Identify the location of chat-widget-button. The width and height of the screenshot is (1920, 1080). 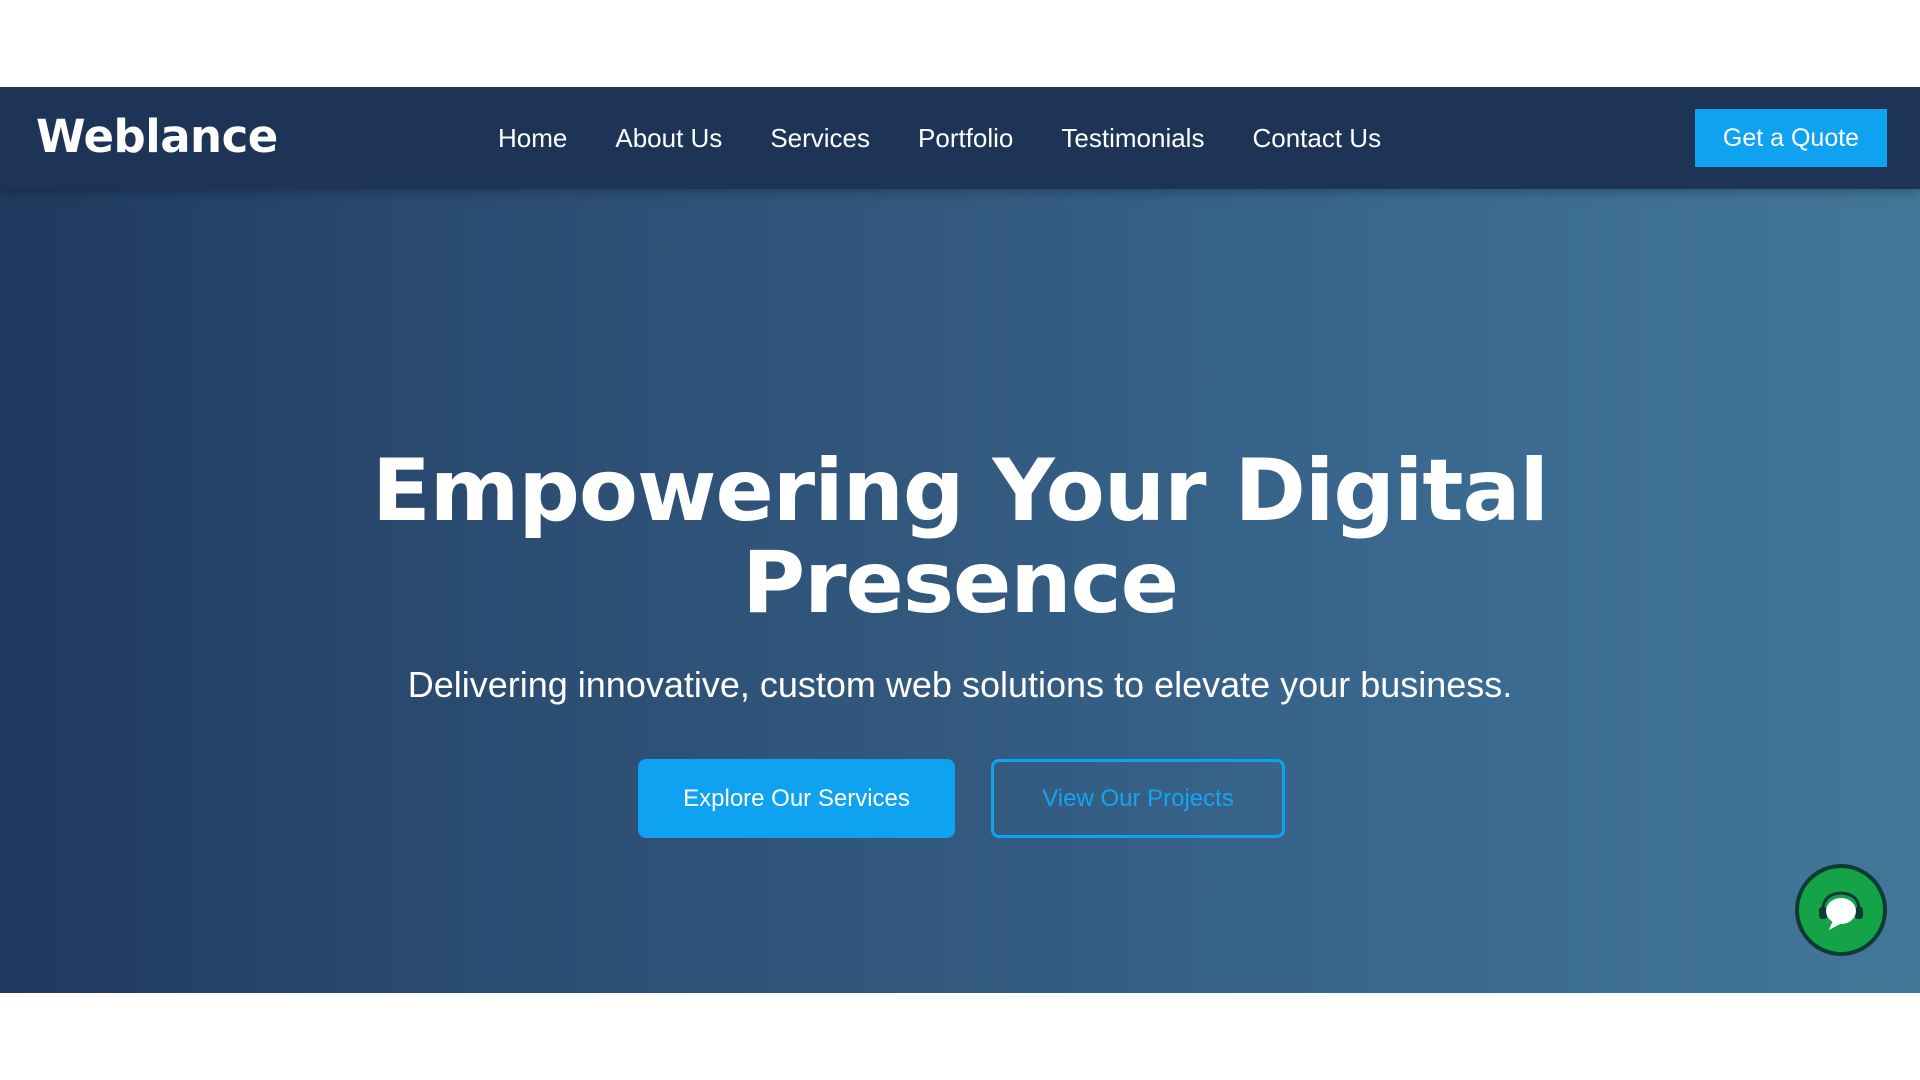
(1841, 910).